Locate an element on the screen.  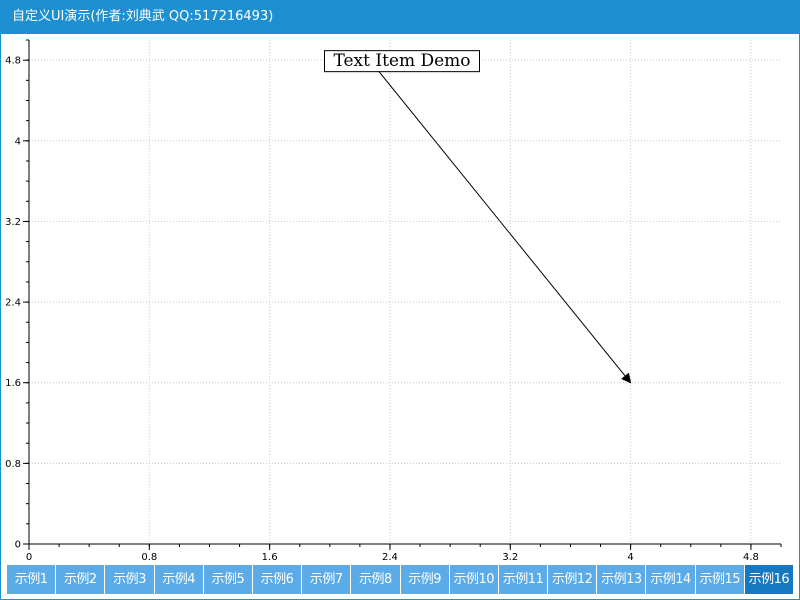
y-tick-label: 4 is located at coordinates (18, 141).